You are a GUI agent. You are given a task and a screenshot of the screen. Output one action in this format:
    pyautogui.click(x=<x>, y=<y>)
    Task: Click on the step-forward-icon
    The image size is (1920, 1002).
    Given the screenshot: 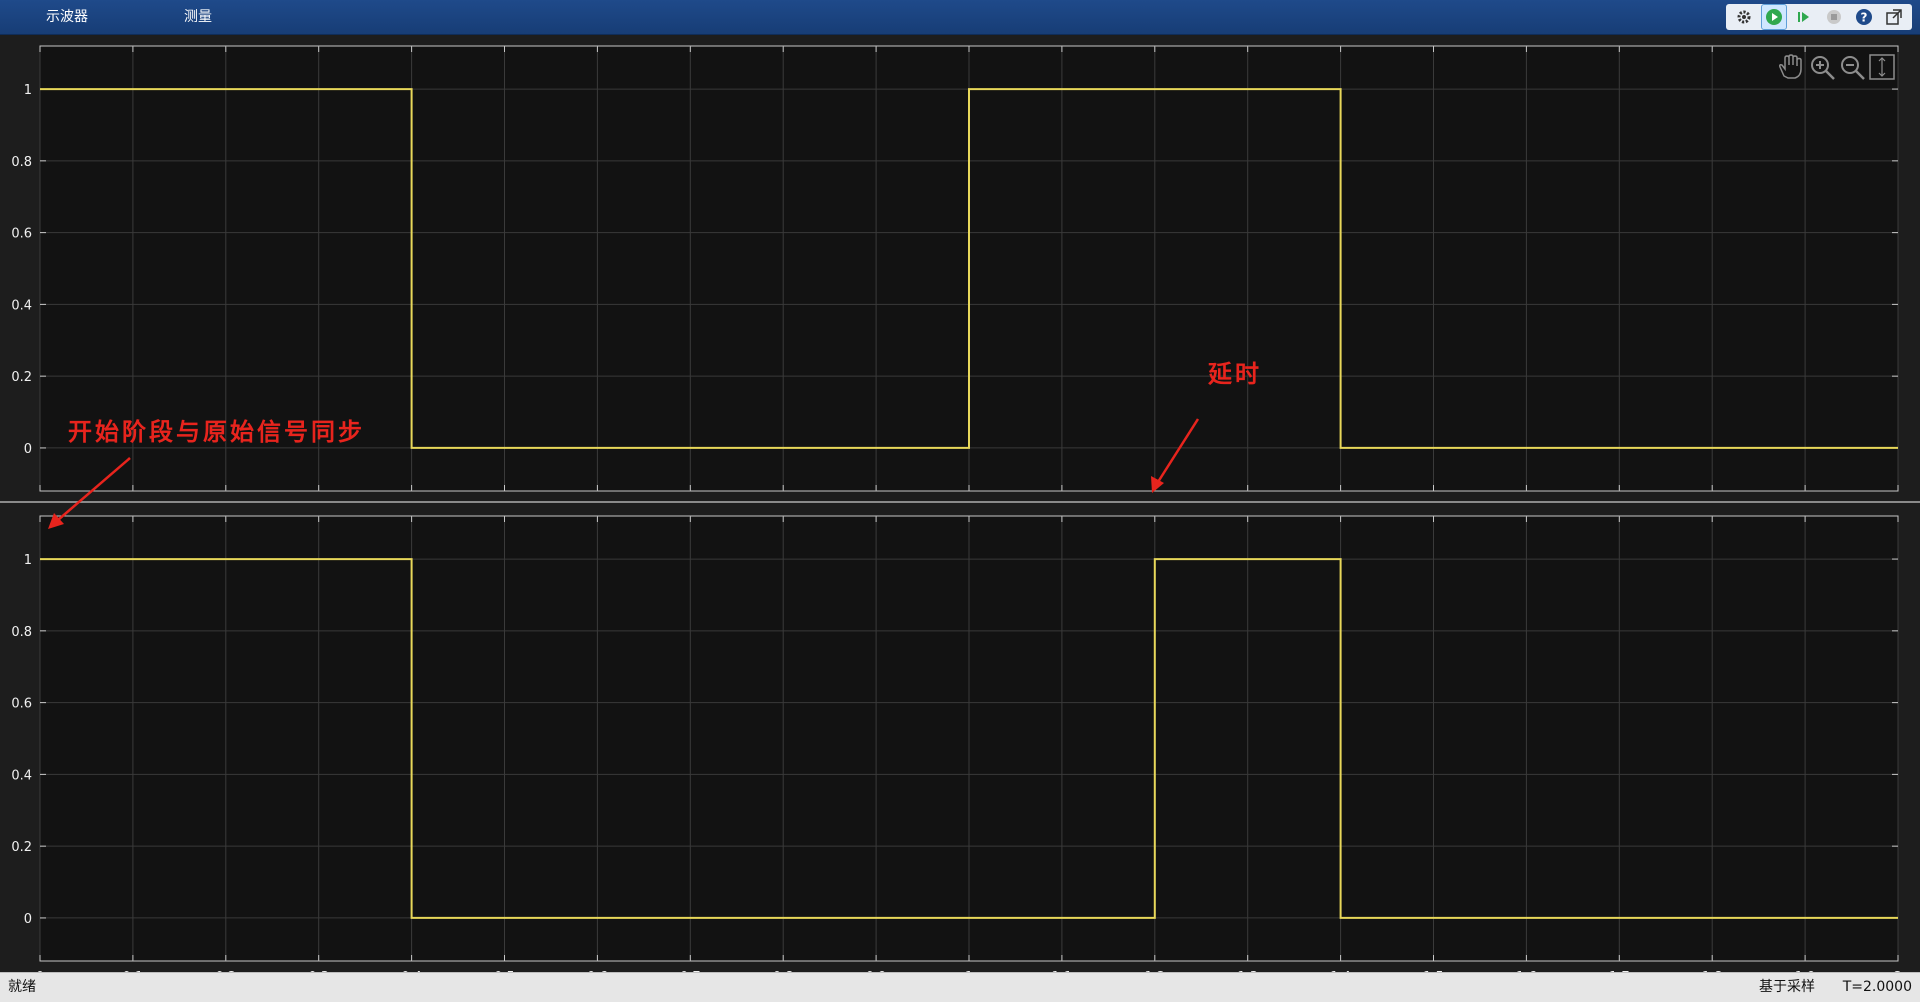 What is the action you would take?
    pyautogui.click(x=1804, y=17)
    